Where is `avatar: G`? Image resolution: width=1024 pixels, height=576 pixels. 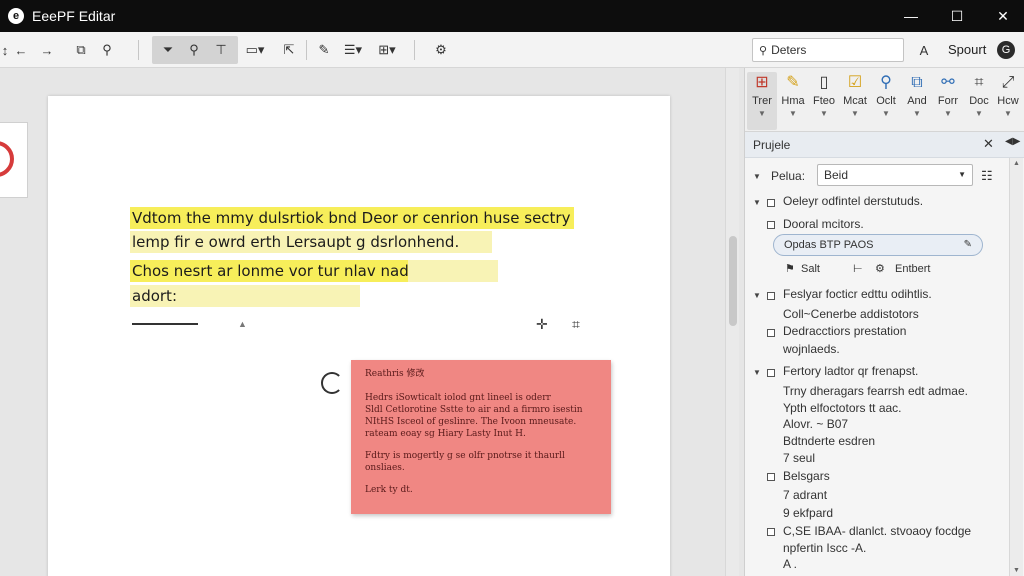 avatar: G is located at coordinates (1006, 50).